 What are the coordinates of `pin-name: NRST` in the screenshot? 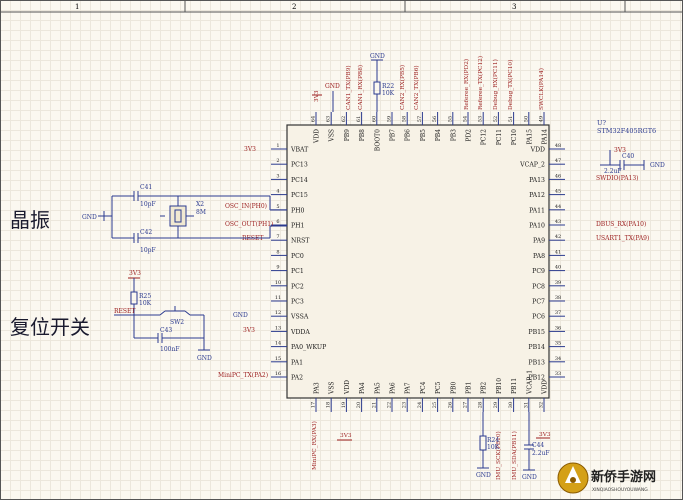 It's located at (300, 241).